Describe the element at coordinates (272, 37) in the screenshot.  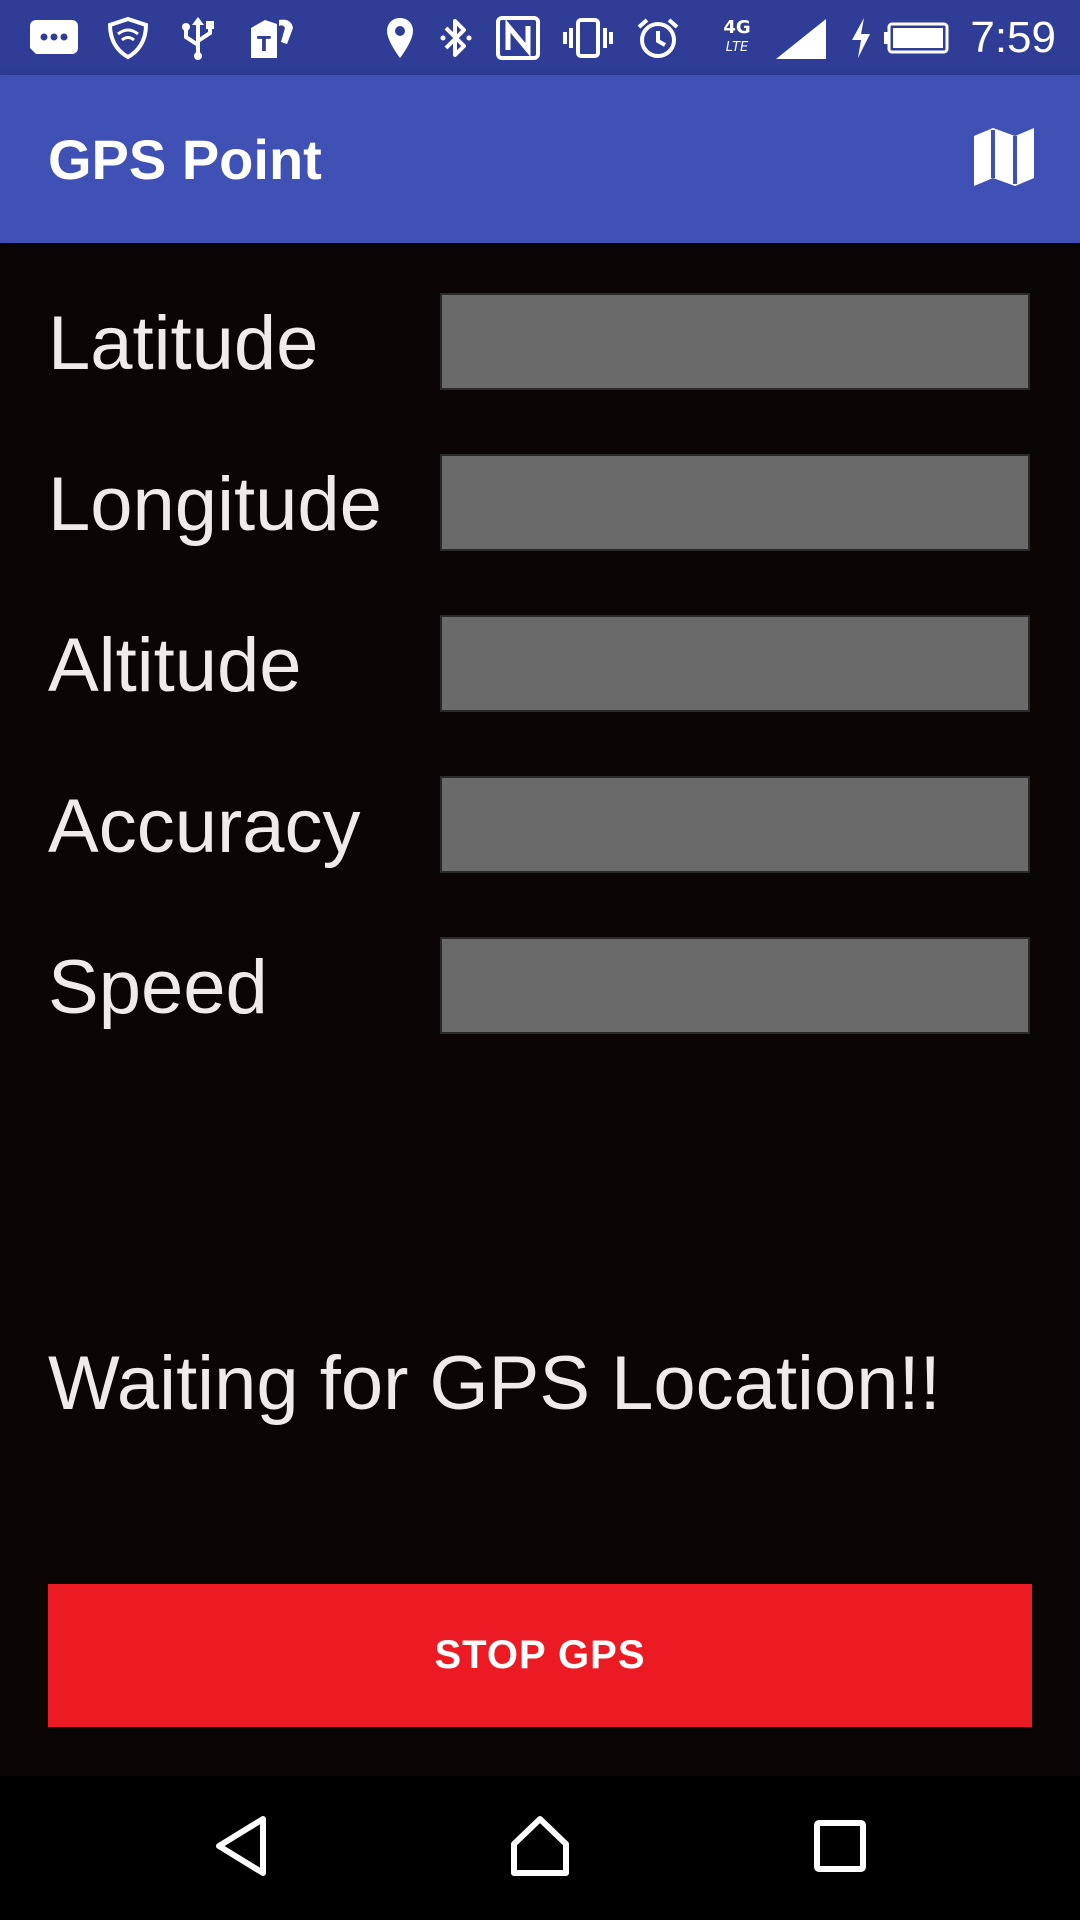
I see `tmobile-icon: T` at that location.